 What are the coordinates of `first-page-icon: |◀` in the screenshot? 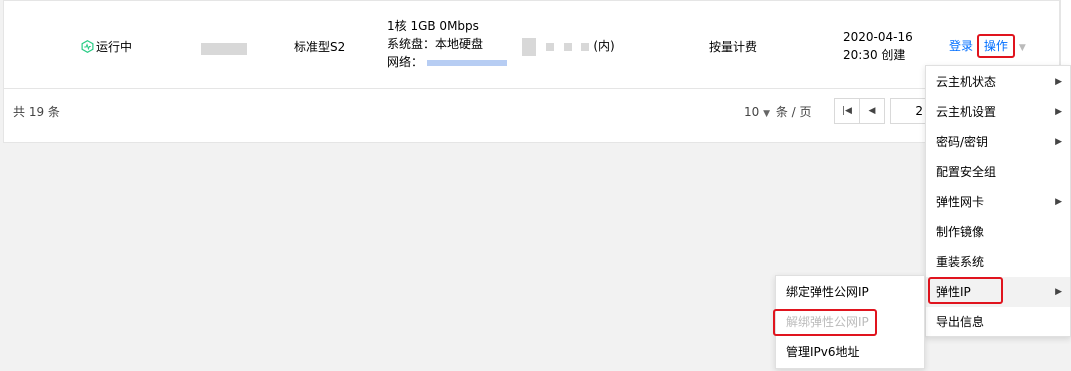 It's located at (847, 111).